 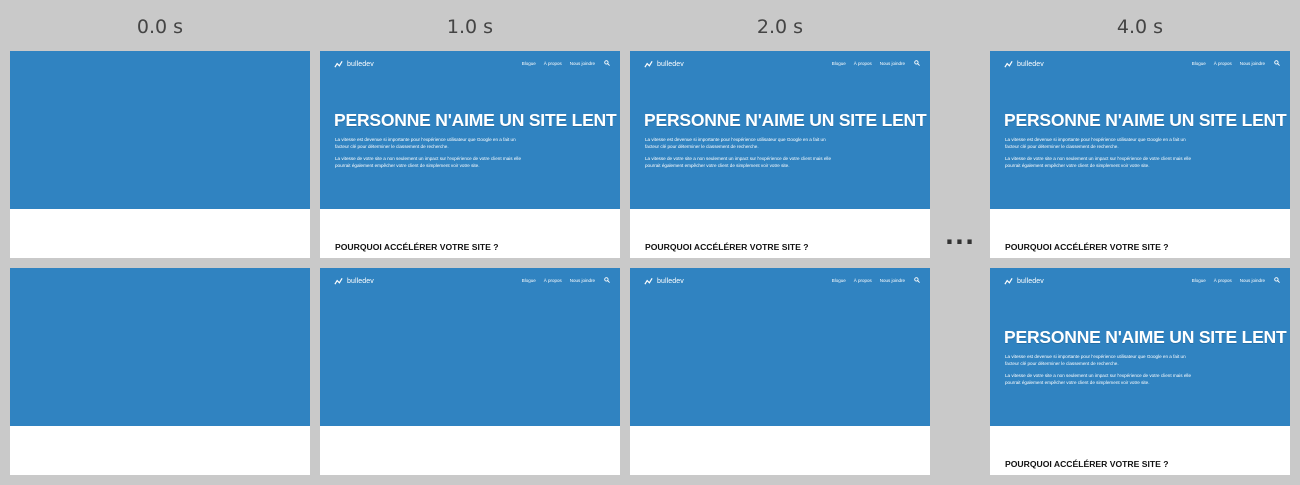 I want to click on frame-row1-0s, so click(x=160, y=154).